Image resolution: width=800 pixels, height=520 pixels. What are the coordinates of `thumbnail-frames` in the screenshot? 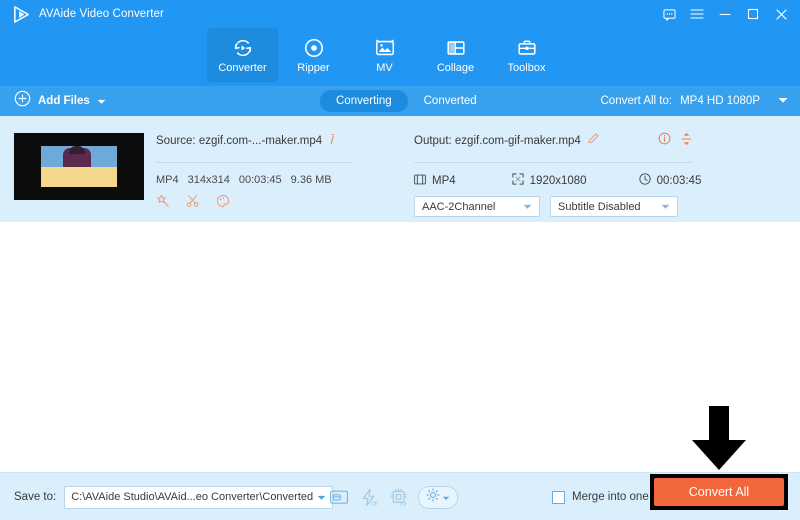 It's located at (79, 166).